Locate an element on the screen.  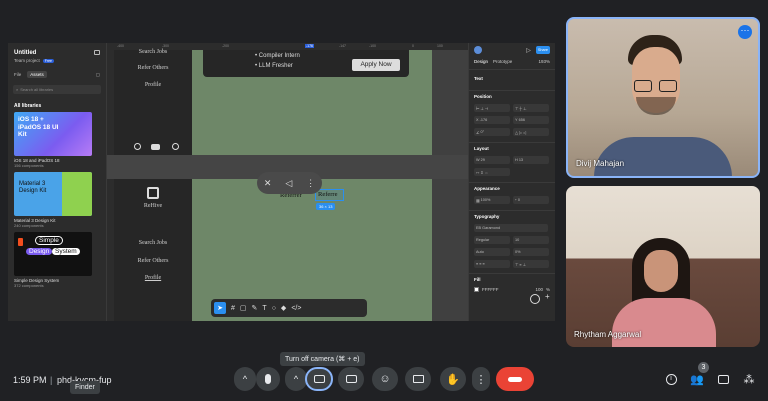
dev-mode-icon: </> is located at coordinates (296, 308).